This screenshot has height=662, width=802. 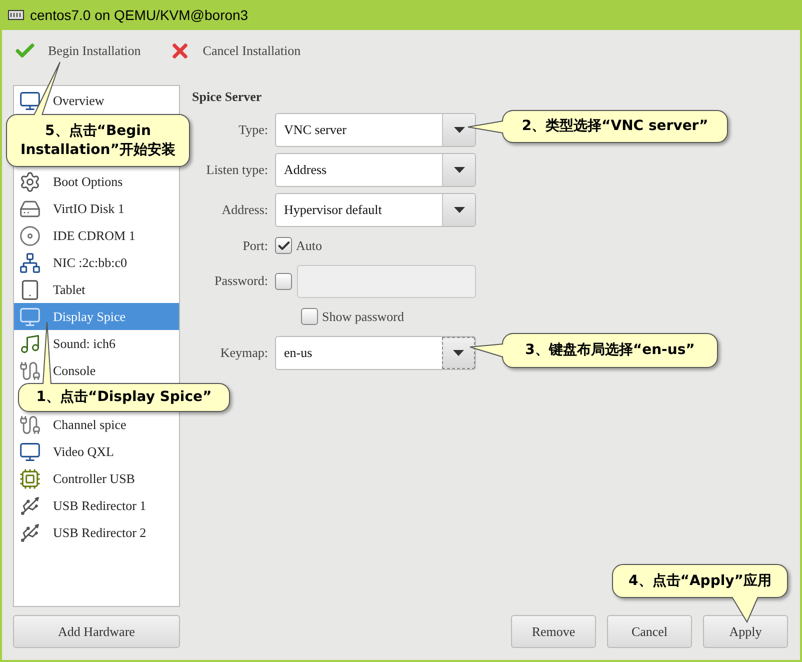 I want to click on sidebar-item: USB Redirector 1, so click(x=96, y=505).